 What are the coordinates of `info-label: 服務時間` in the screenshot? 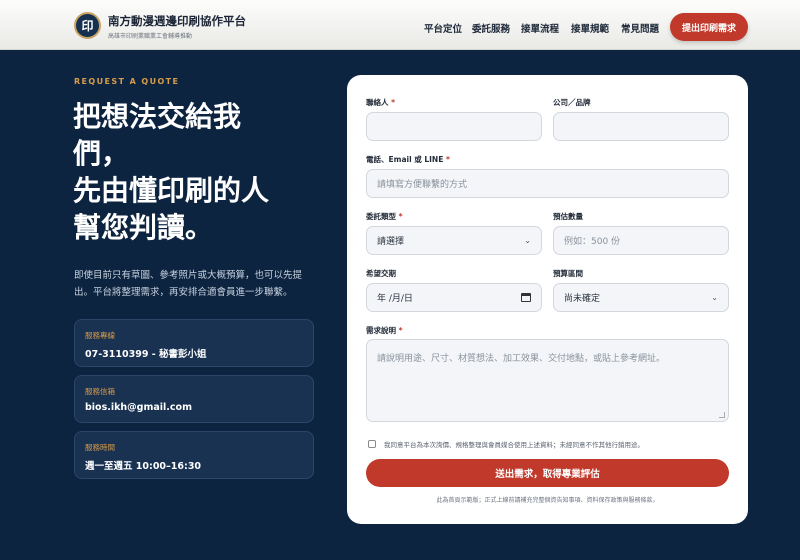 It's located at (100, 447).